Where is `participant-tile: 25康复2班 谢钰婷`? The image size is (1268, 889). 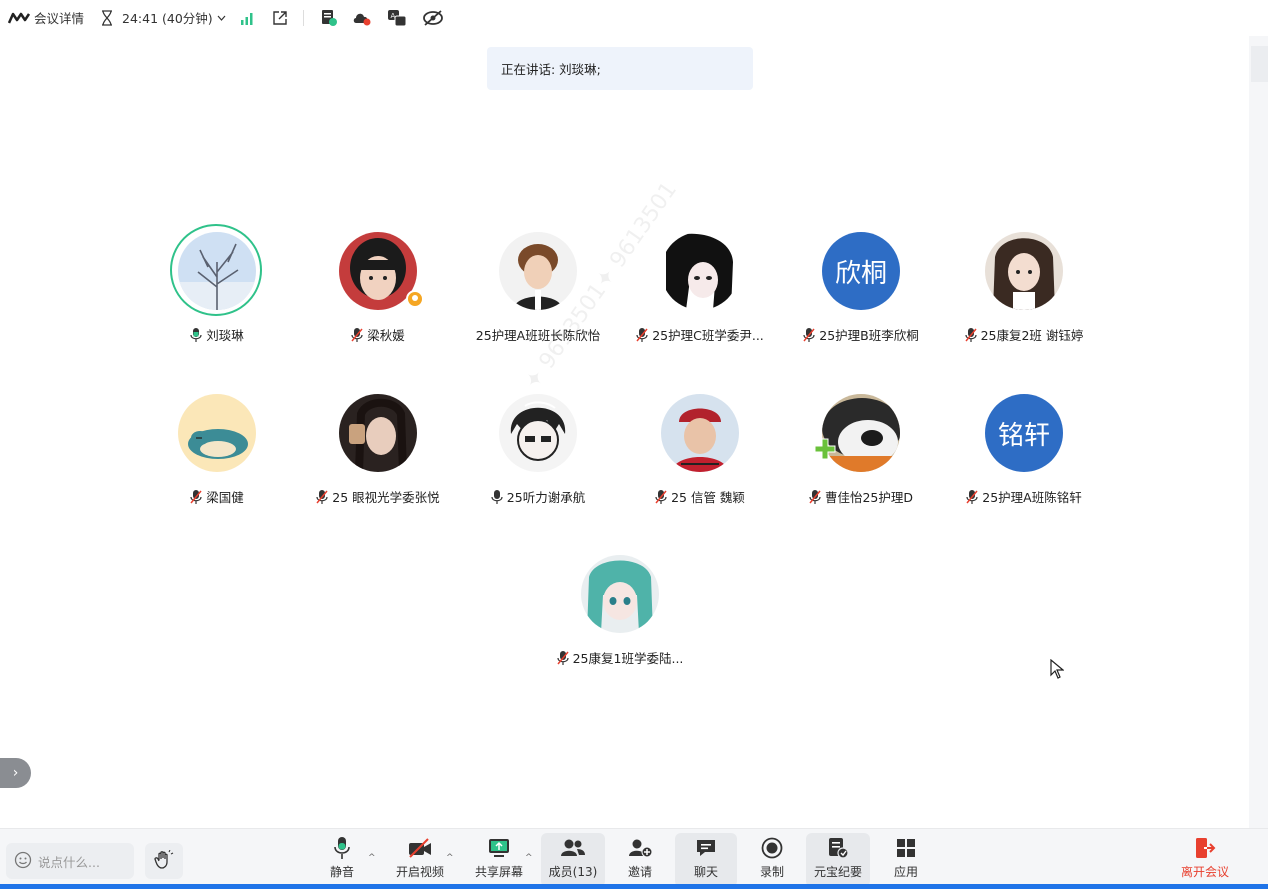
participant-tile: 25康复2班 谢钰婷 is located at coordinates (1024, 286).